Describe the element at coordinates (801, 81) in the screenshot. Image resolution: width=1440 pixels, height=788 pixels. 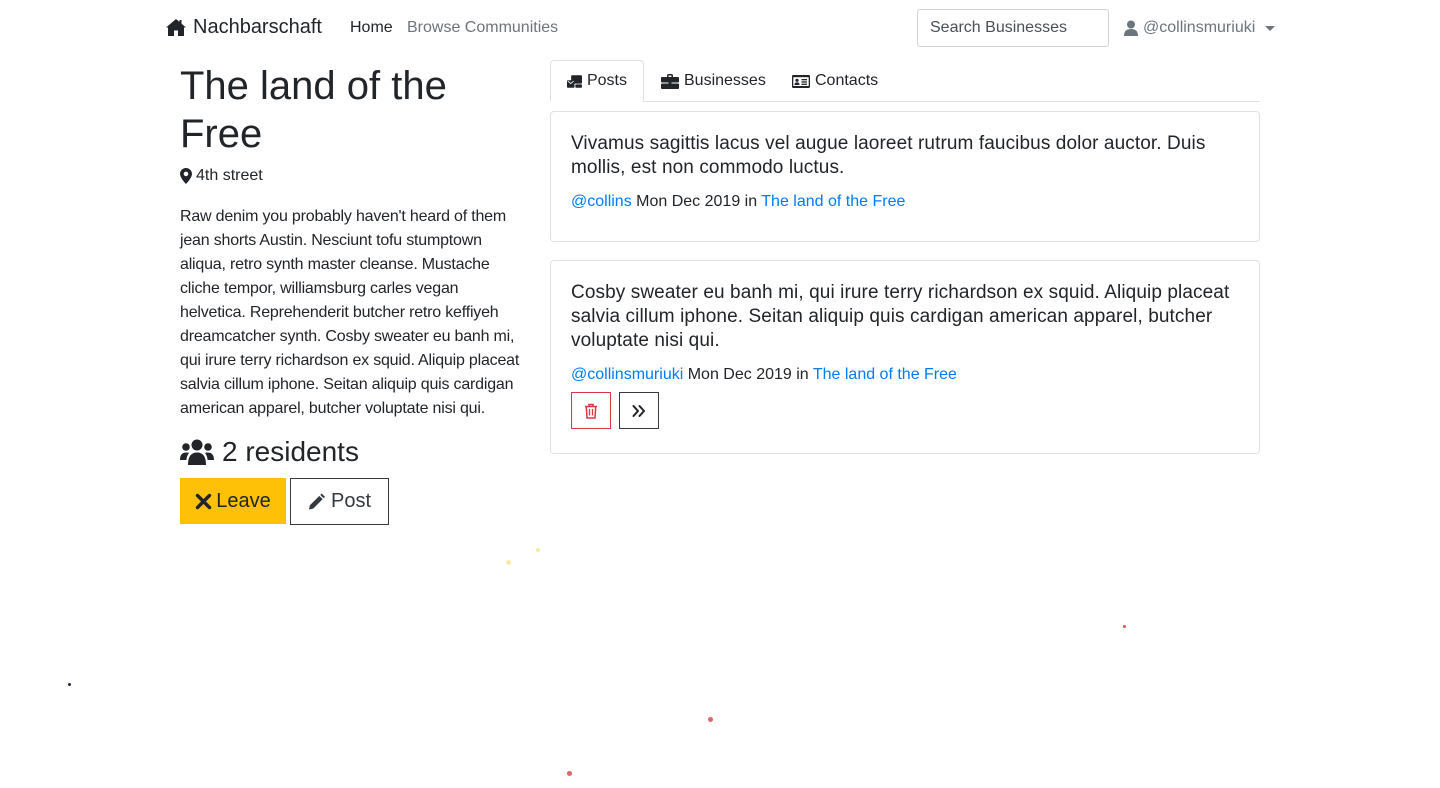
I see `address-card-icon` at that location.